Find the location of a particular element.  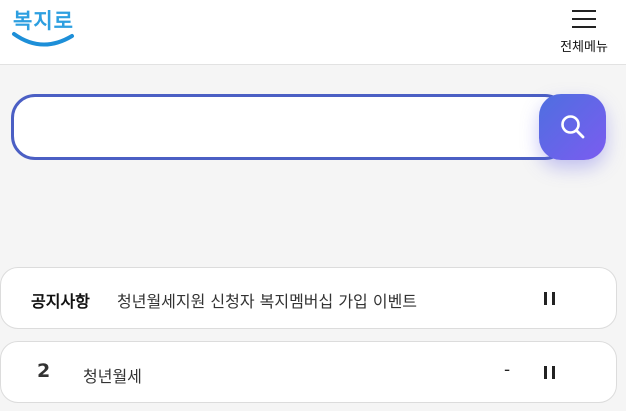

rank-number: 2 is located at coordinates (44, 371).